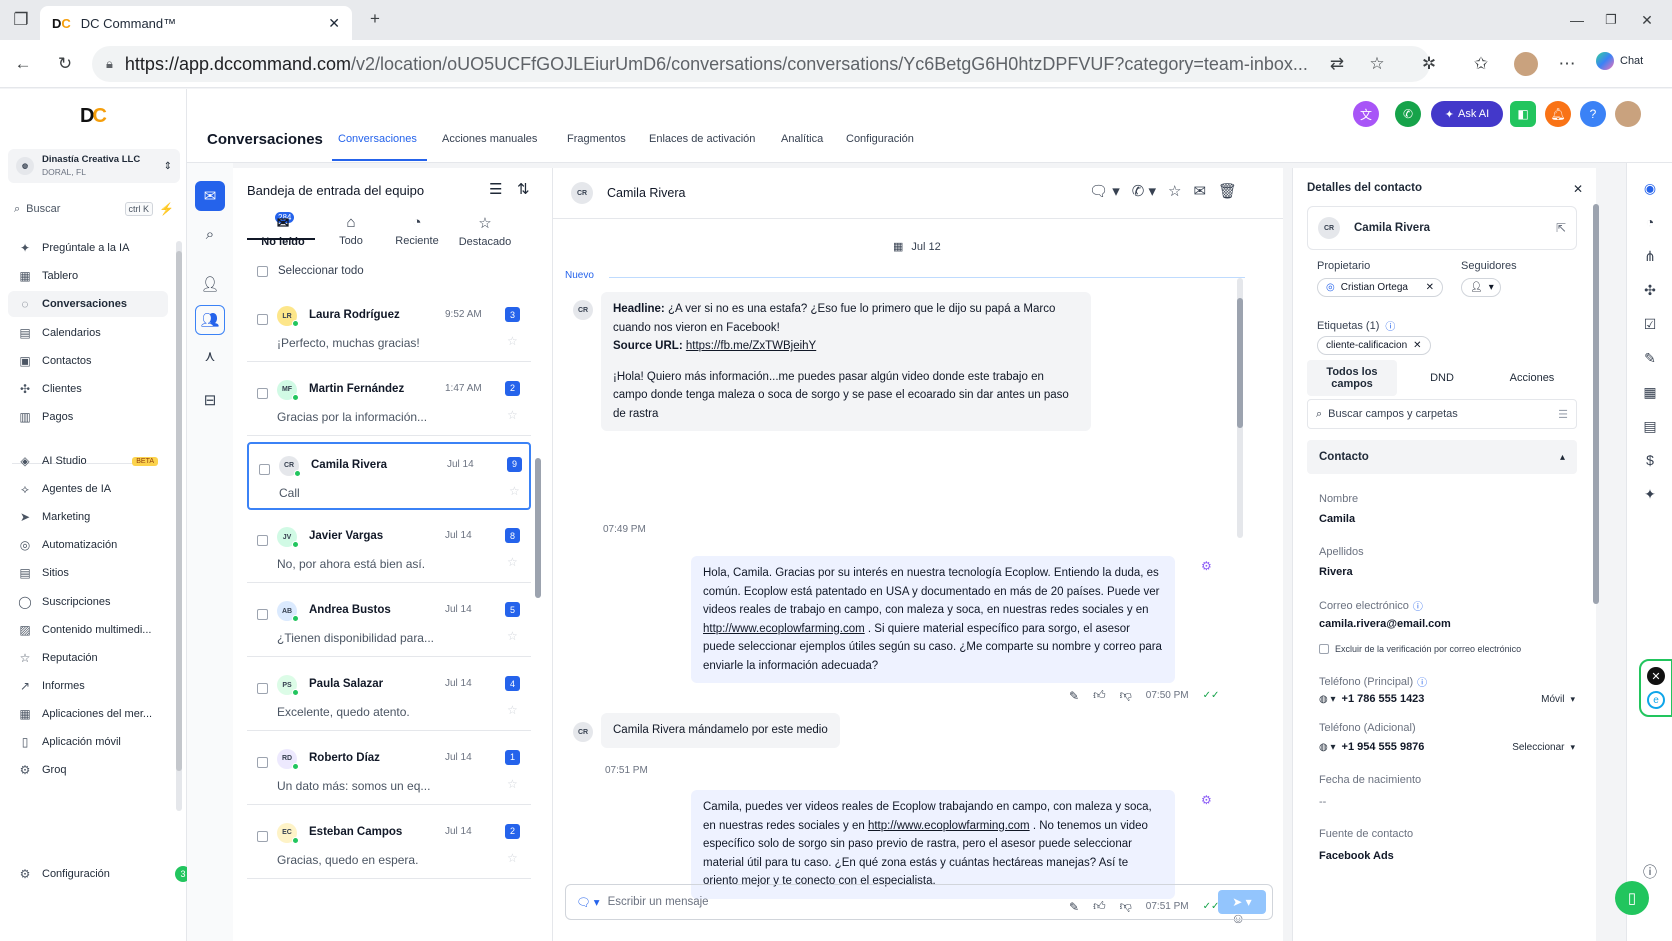 This screenshot has height=941, width=1672. I want to click on restore-icon: ❐, so click(1611, 20).